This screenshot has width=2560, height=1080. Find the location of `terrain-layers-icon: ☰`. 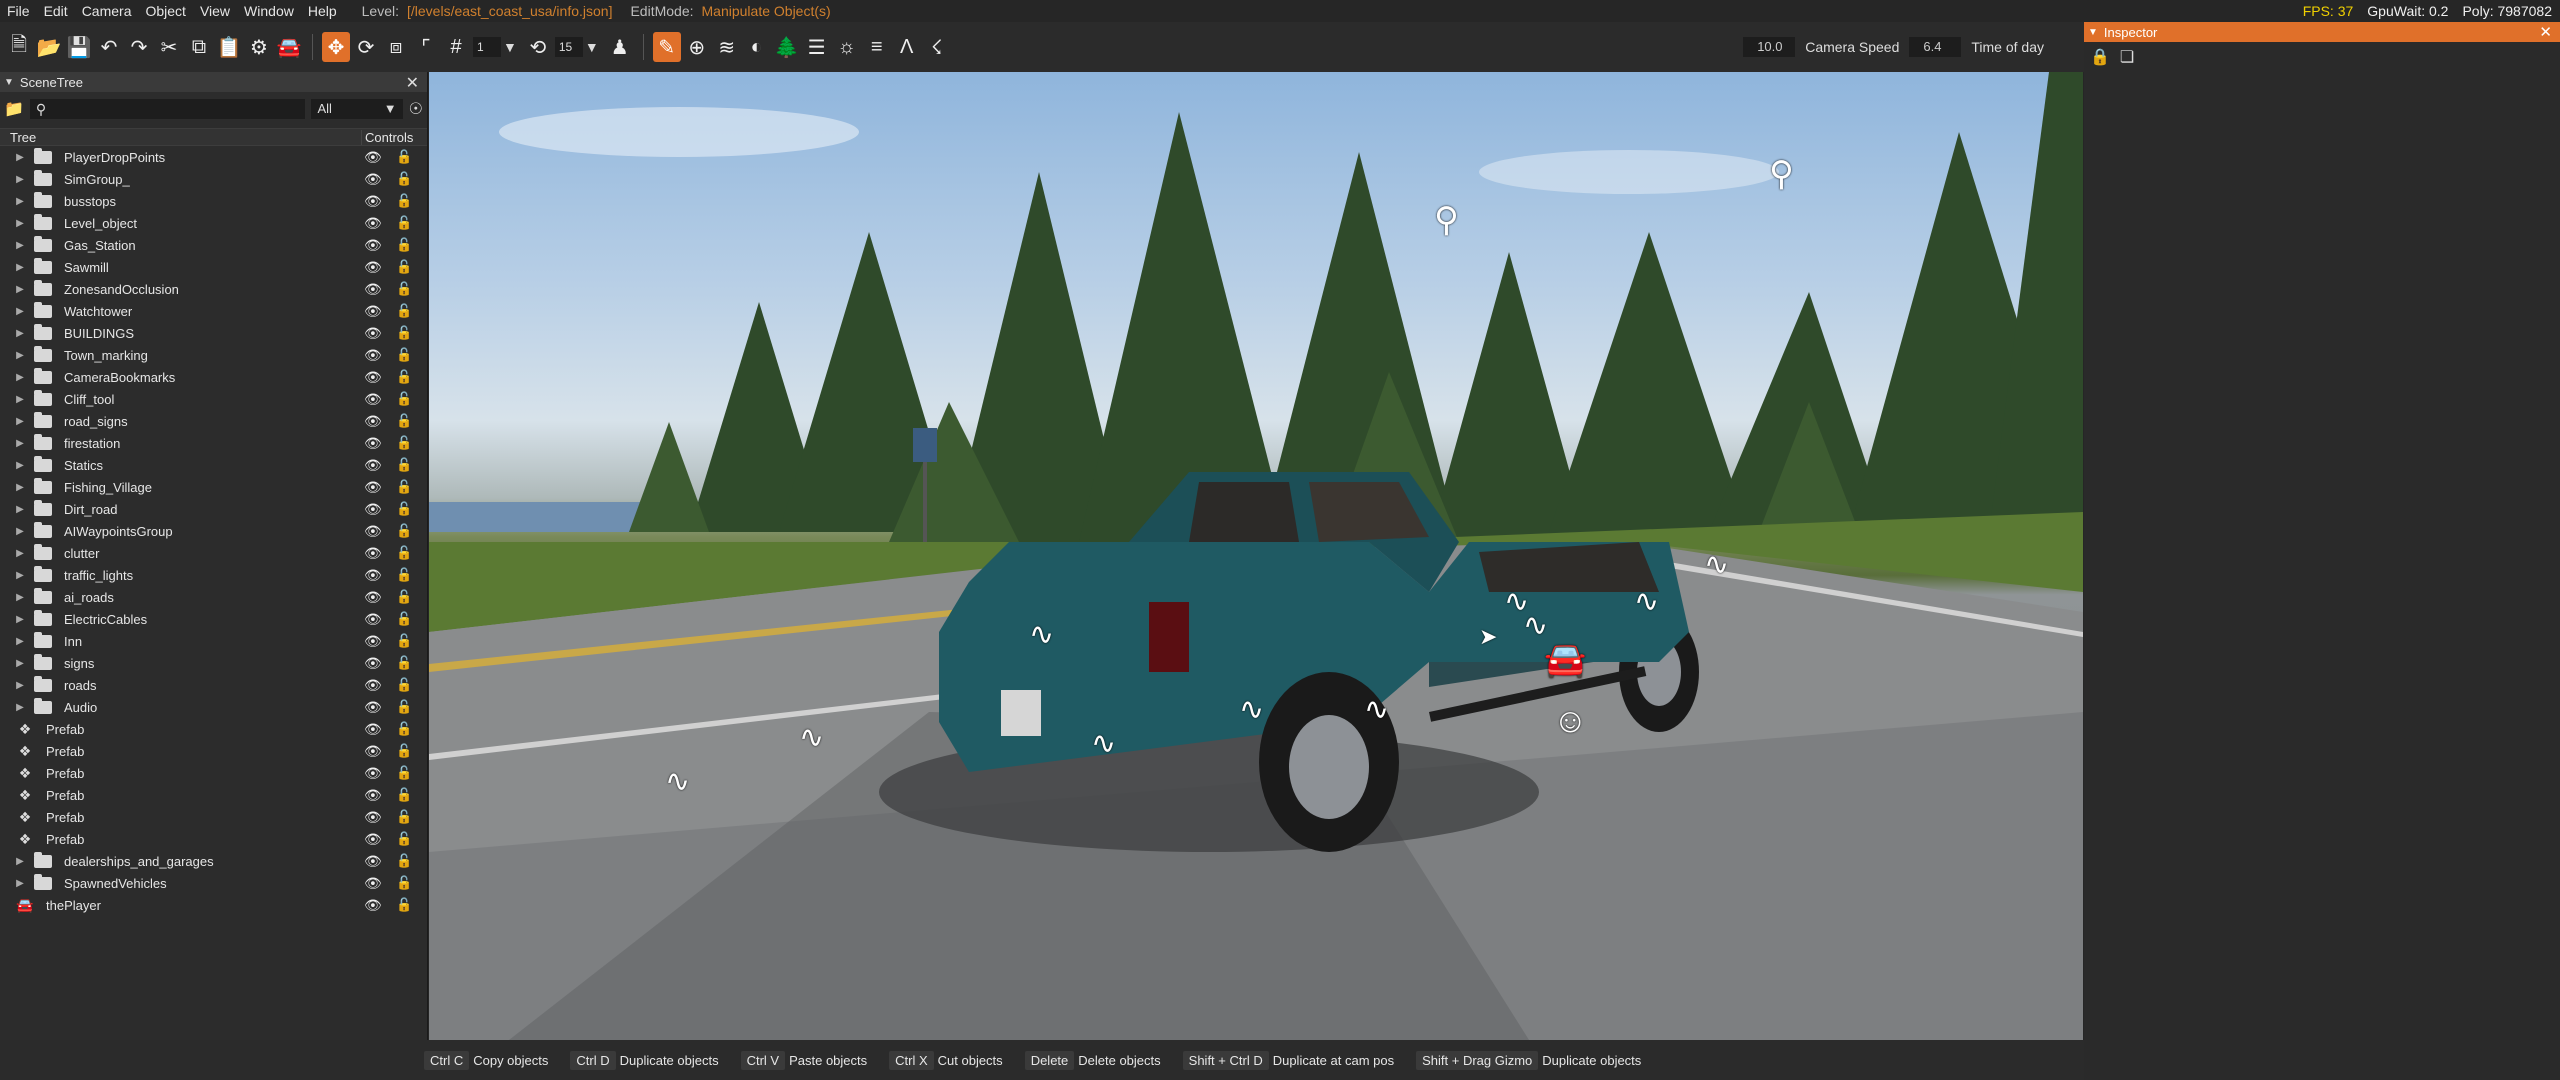

terrain-layers-icon: ☰ is located at coordinates (817, 47).